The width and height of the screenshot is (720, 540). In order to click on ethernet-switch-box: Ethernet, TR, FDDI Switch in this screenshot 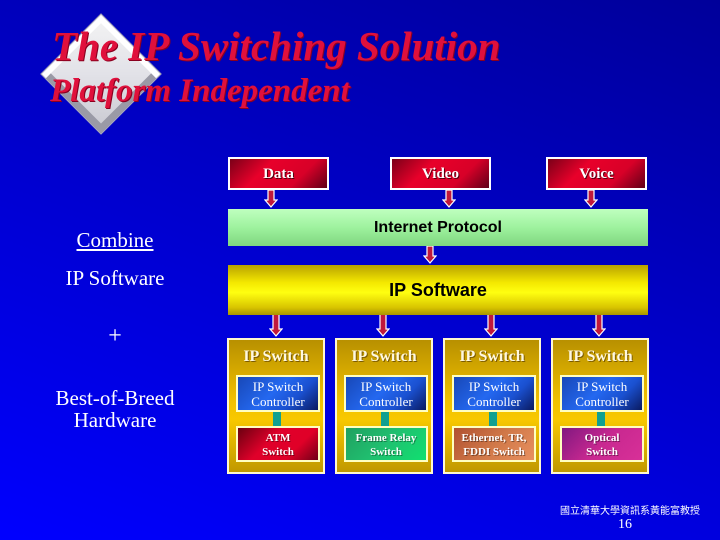, I will do `click(494, 444)`.